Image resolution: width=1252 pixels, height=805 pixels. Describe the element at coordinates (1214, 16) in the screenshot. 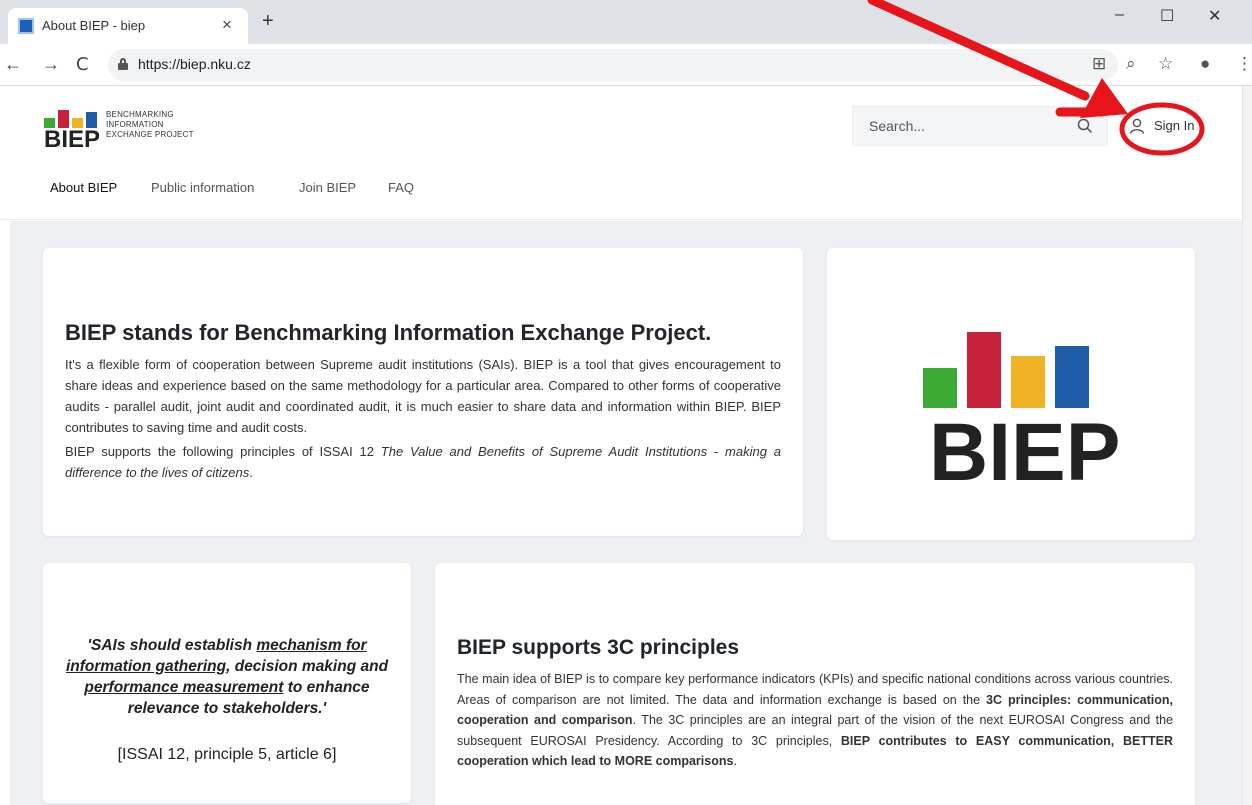

I see `window-close-icon: ✕` at that location.